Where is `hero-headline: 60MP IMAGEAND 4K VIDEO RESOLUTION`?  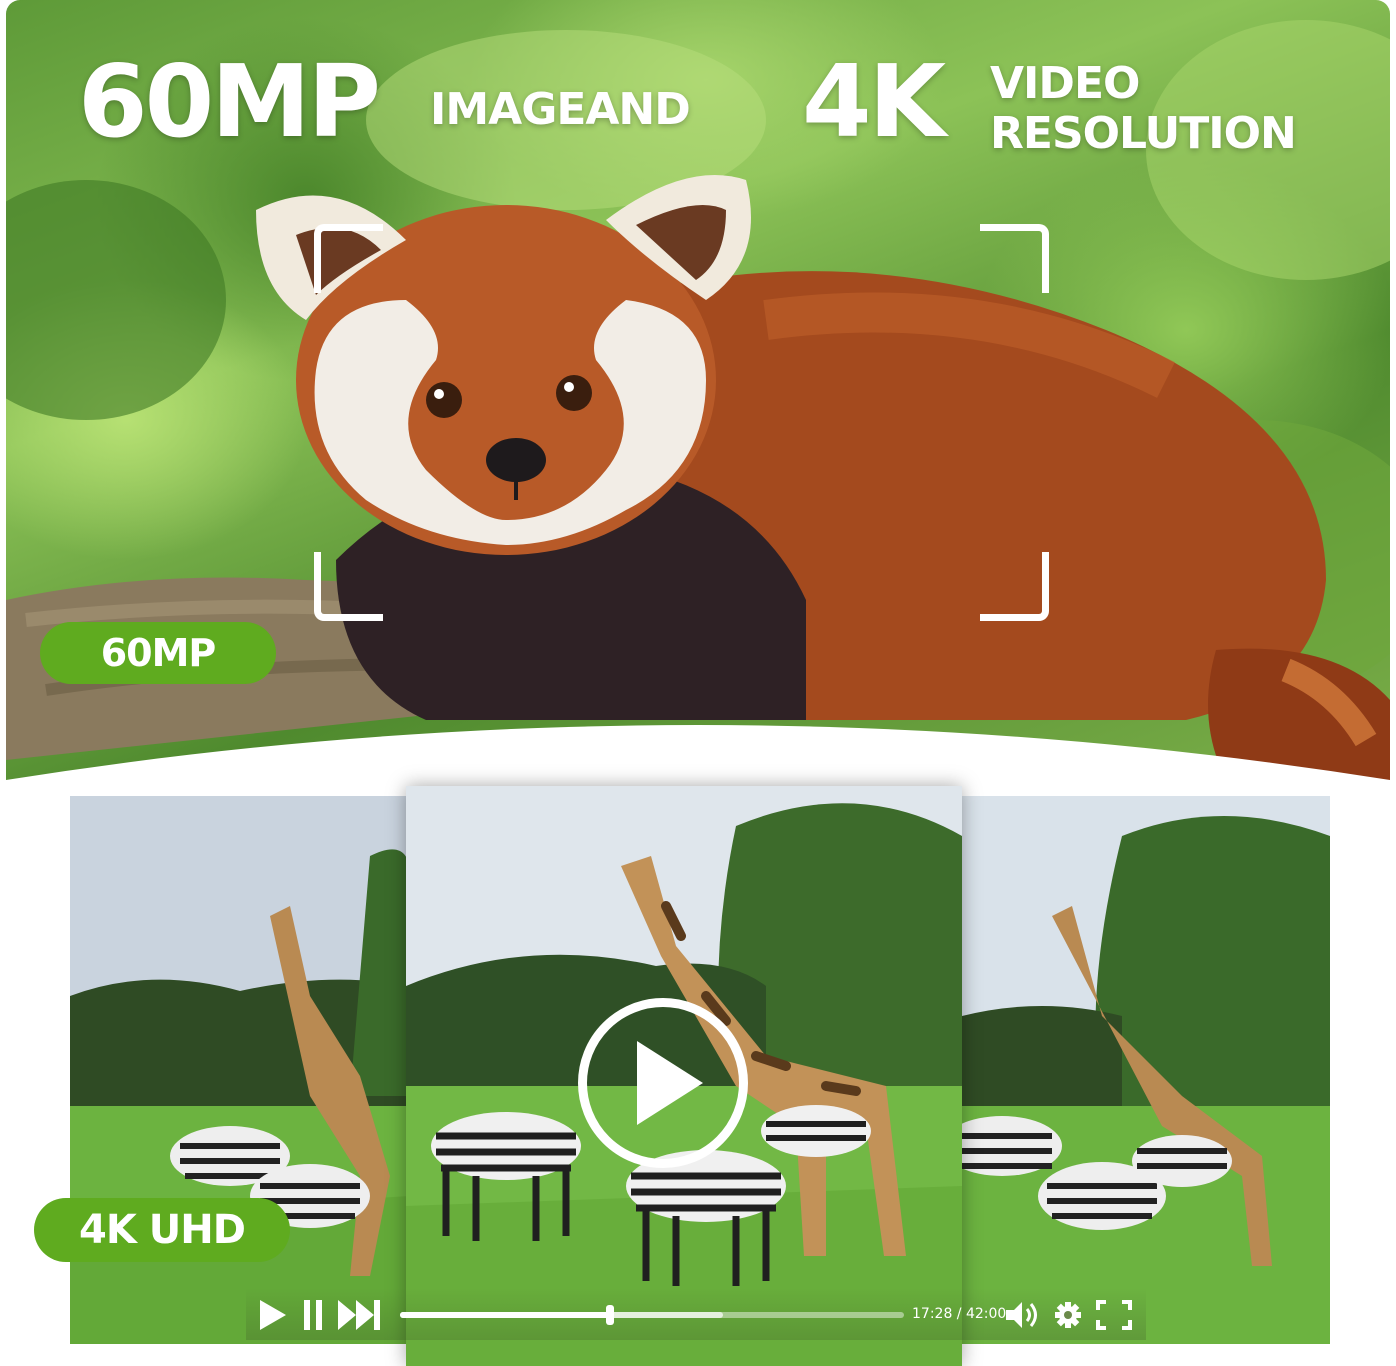
hero-headline: 60MP IMAGEAND 4K VIDEO RESOLUTION is located at coordinates (698, 90).